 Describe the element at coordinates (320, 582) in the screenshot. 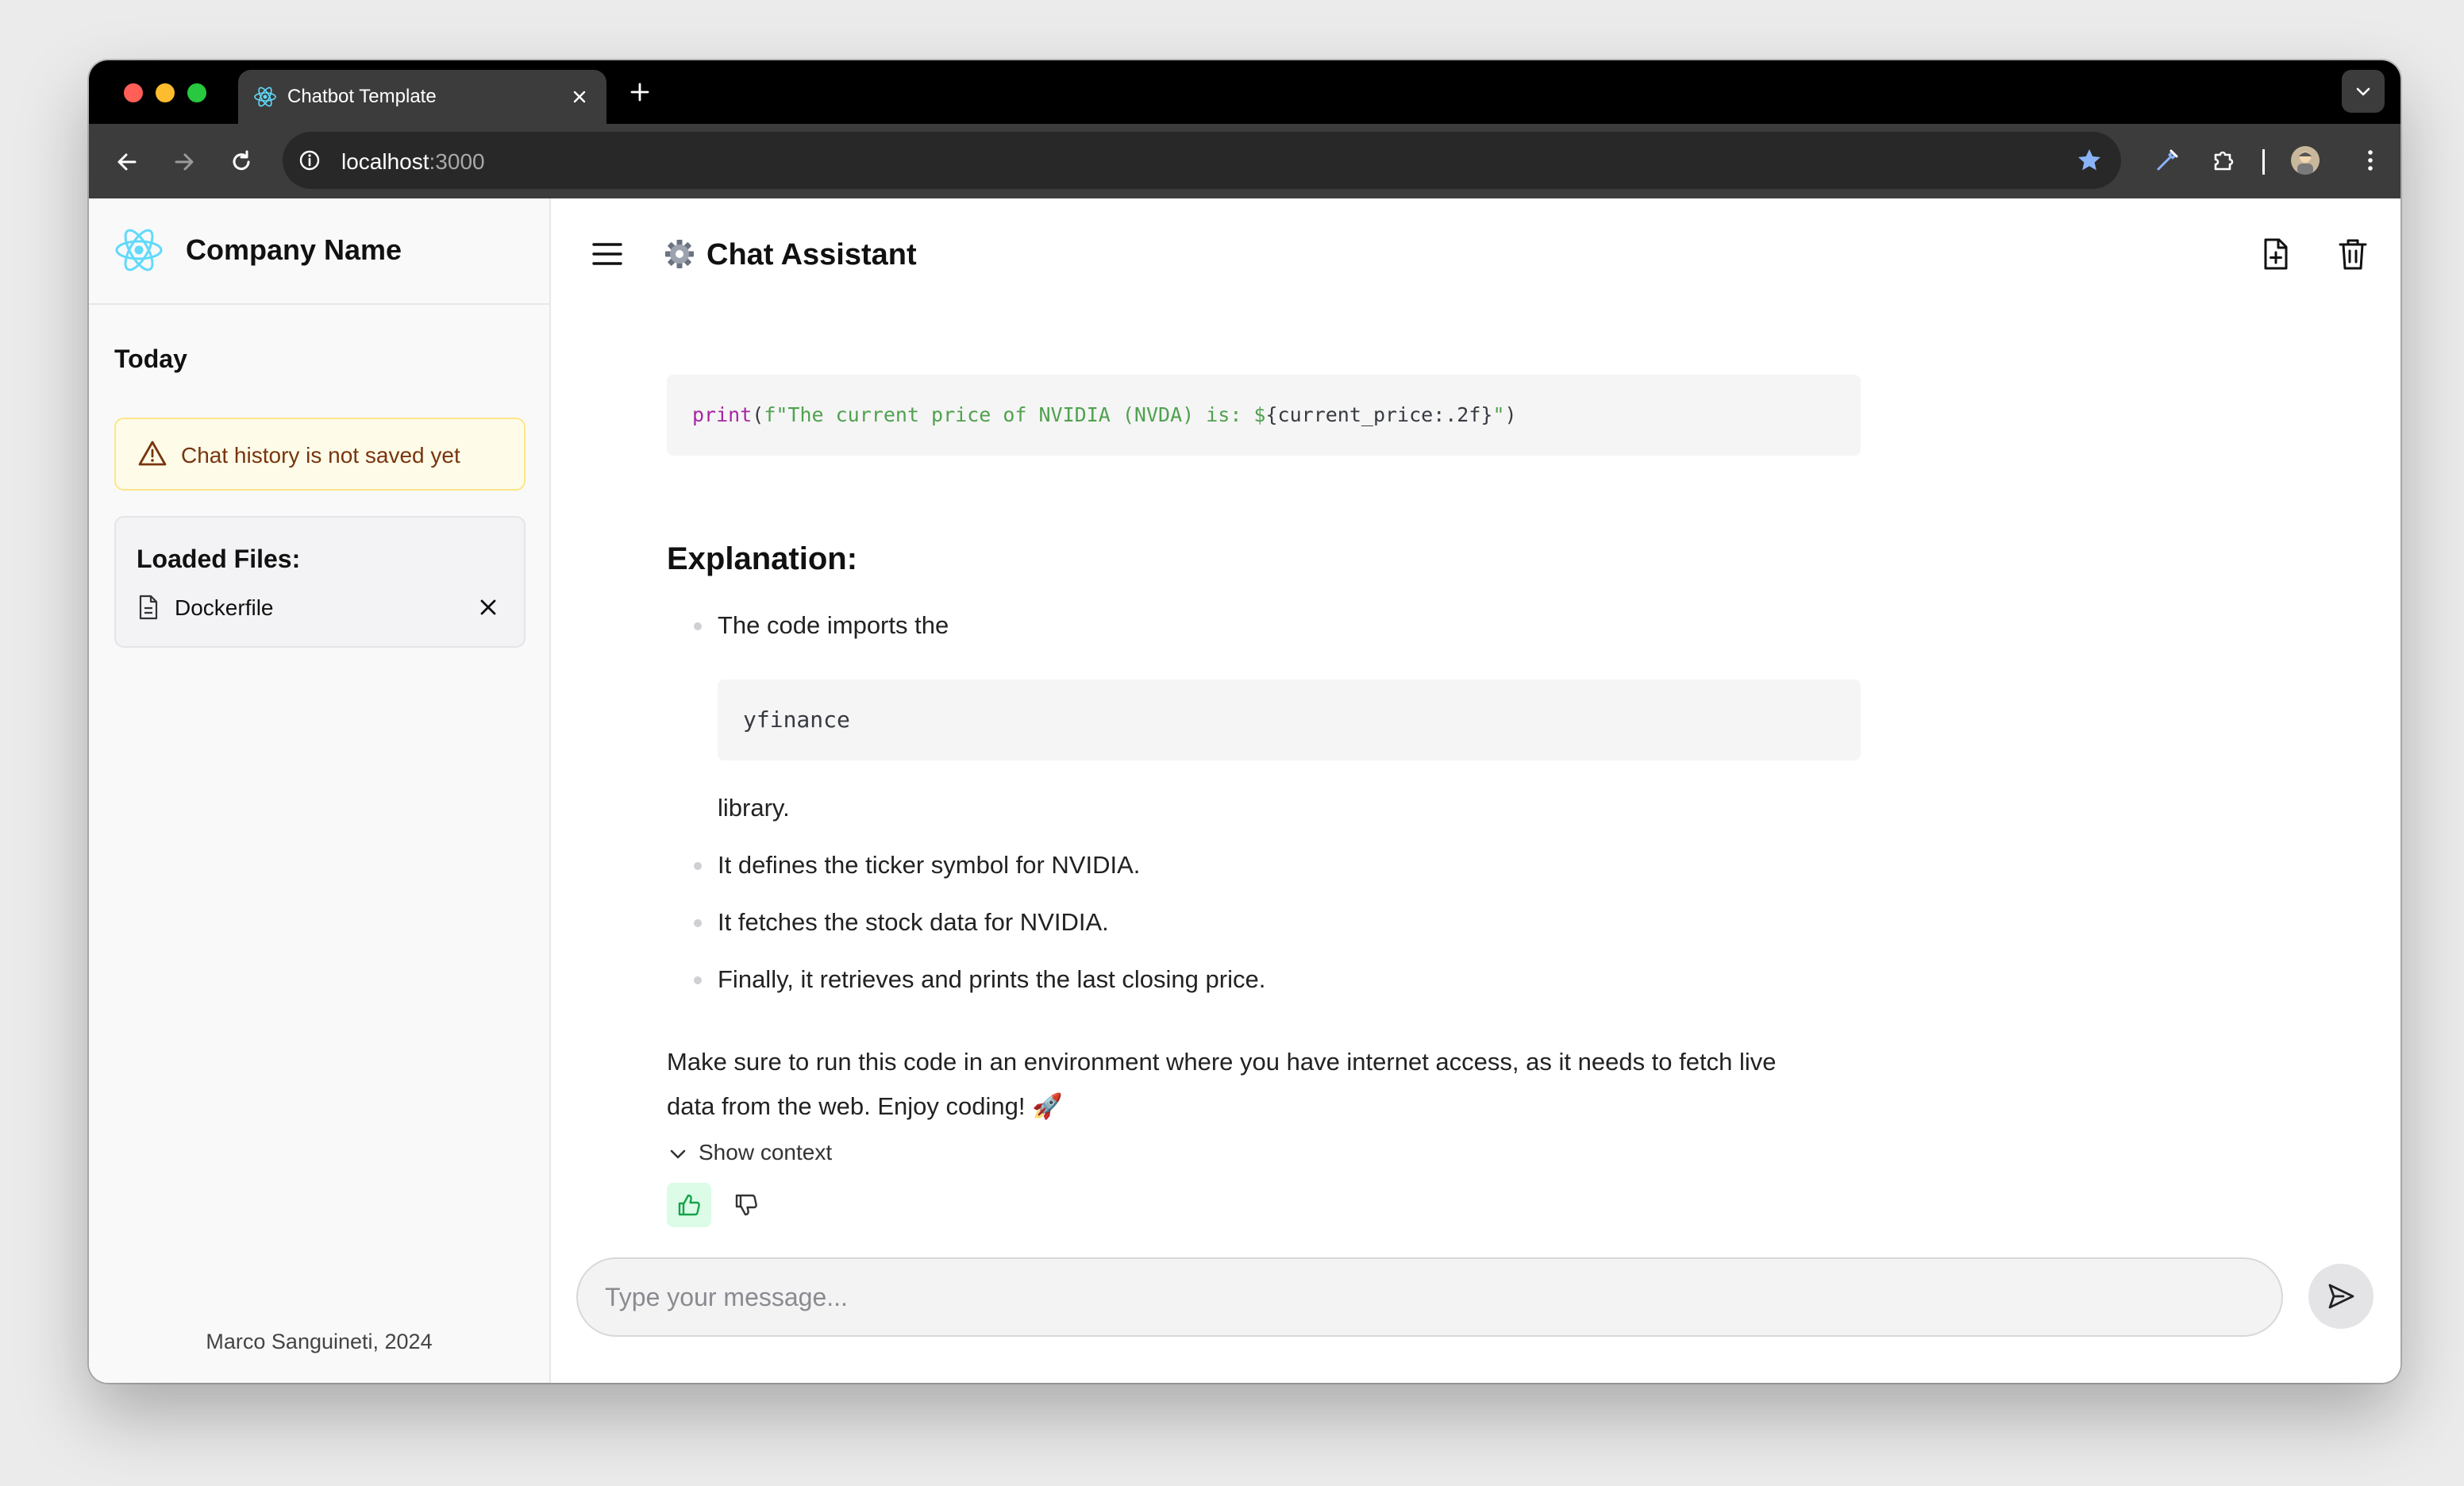

I see `loaded-files-panel: Loaded Files: Dockerfile` at that location.